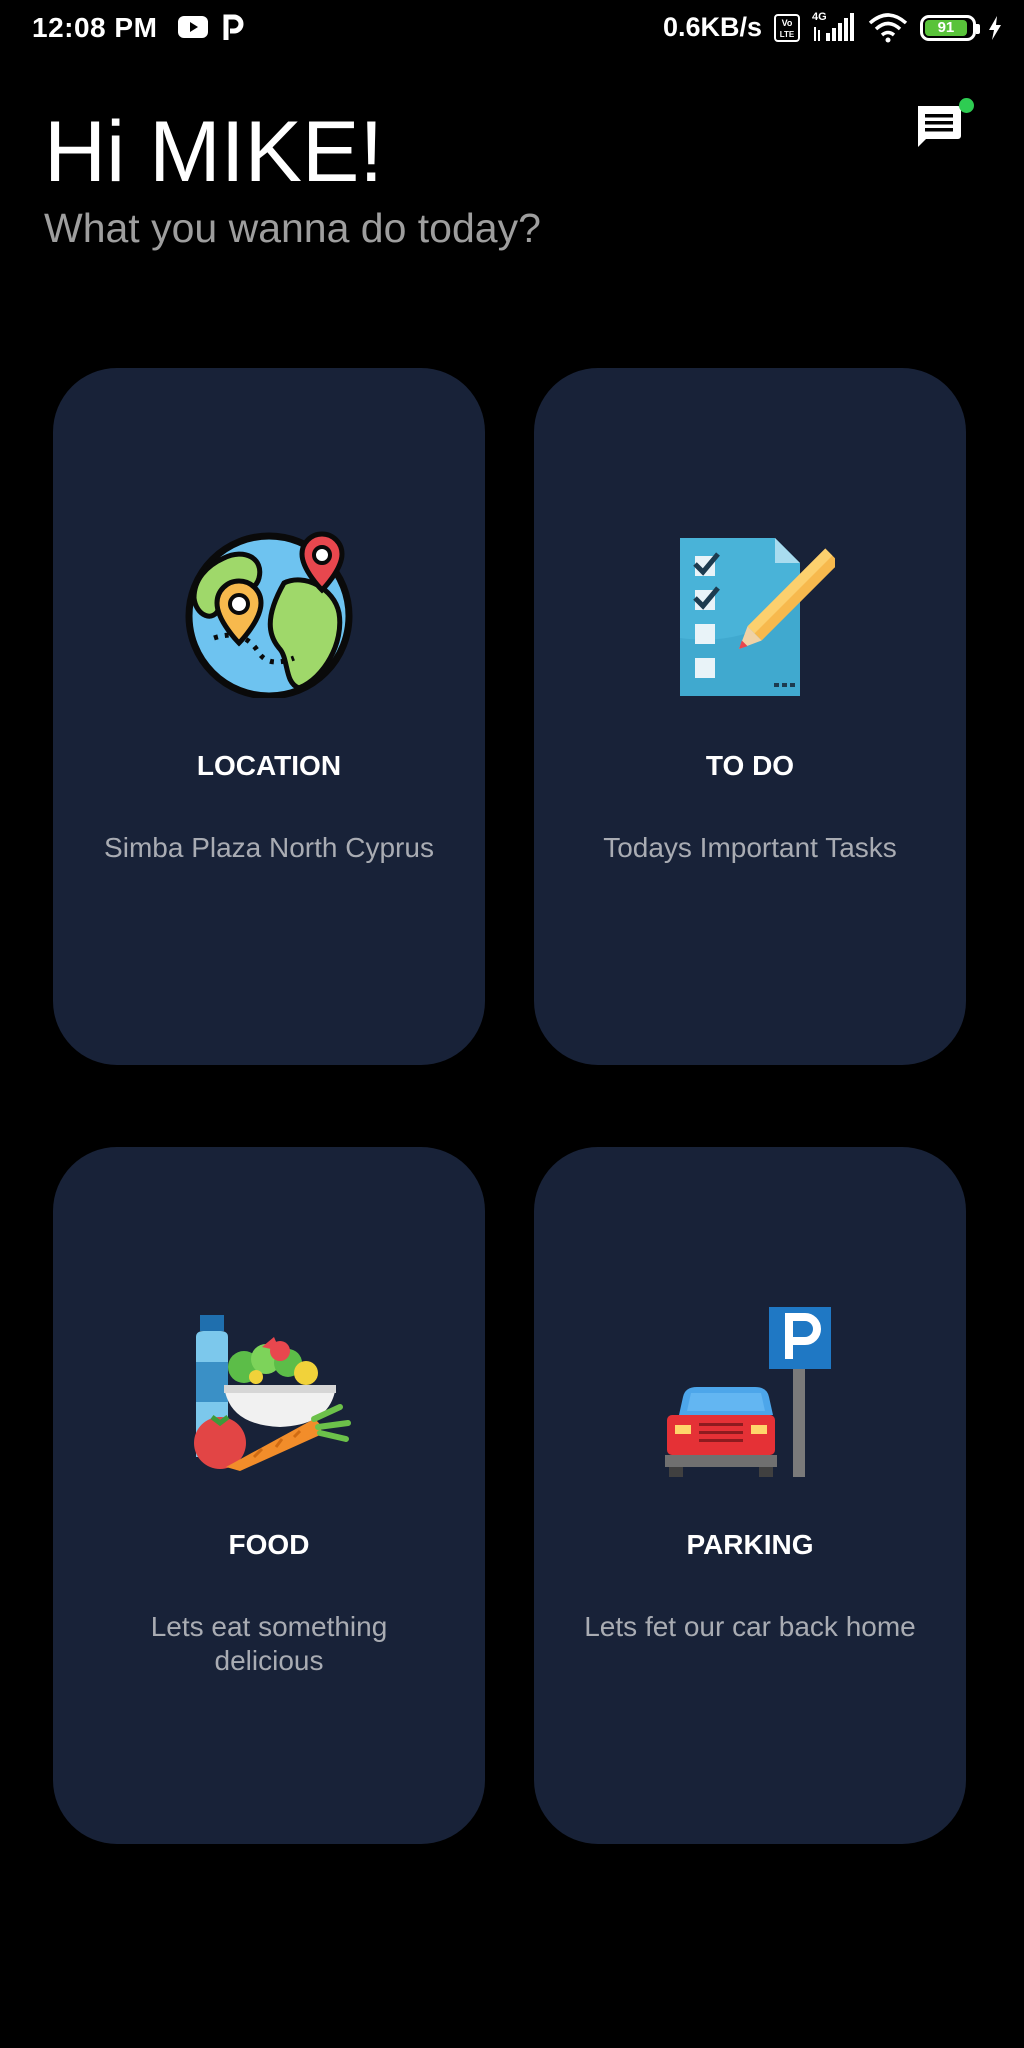  What do you see at coordinates (995, 27) in the screenshot?
I see `charging-icon` at bounding box center [995, 27].